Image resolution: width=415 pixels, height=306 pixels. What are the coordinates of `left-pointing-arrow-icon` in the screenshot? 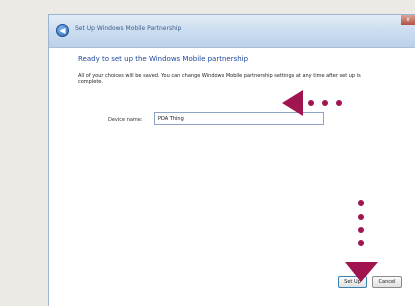 It's located at (312, 103).